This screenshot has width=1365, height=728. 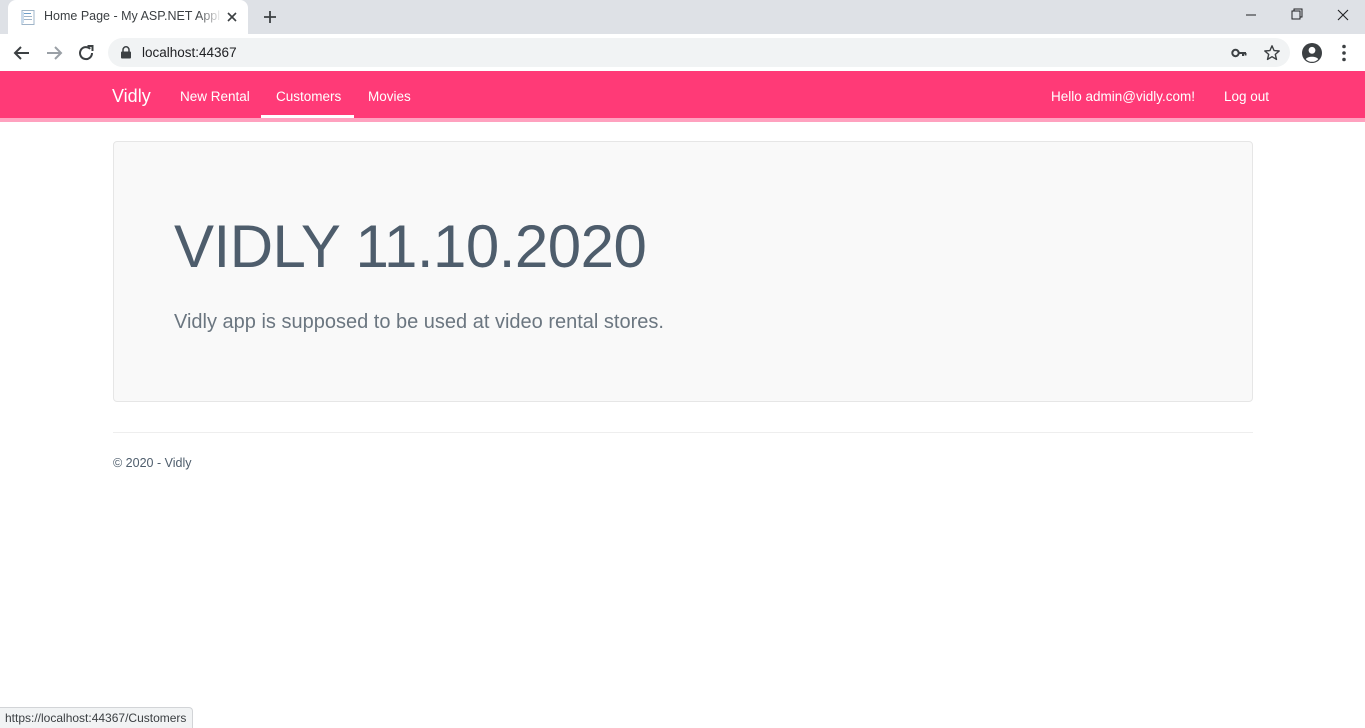 I want to click on forward-arrow-icon, so click(x=54, y=53).